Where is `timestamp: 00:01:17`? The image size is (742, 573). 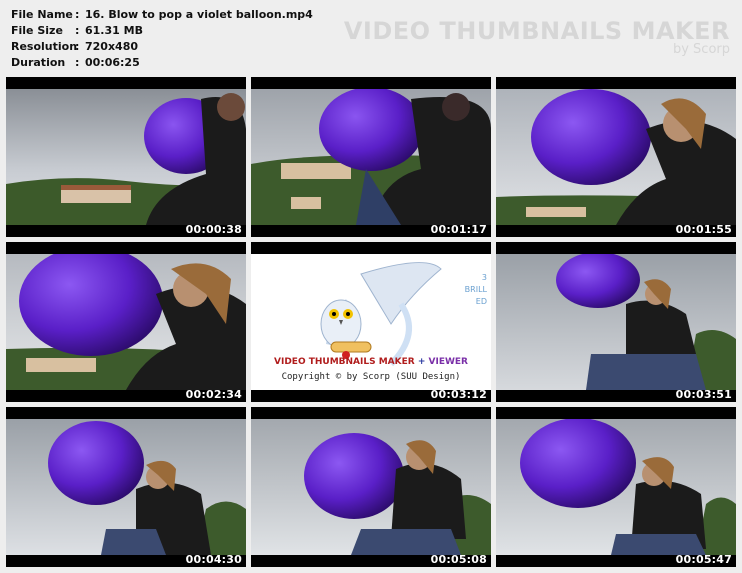
timestamp: 00:01:17 is located at coordinates (458, 229).